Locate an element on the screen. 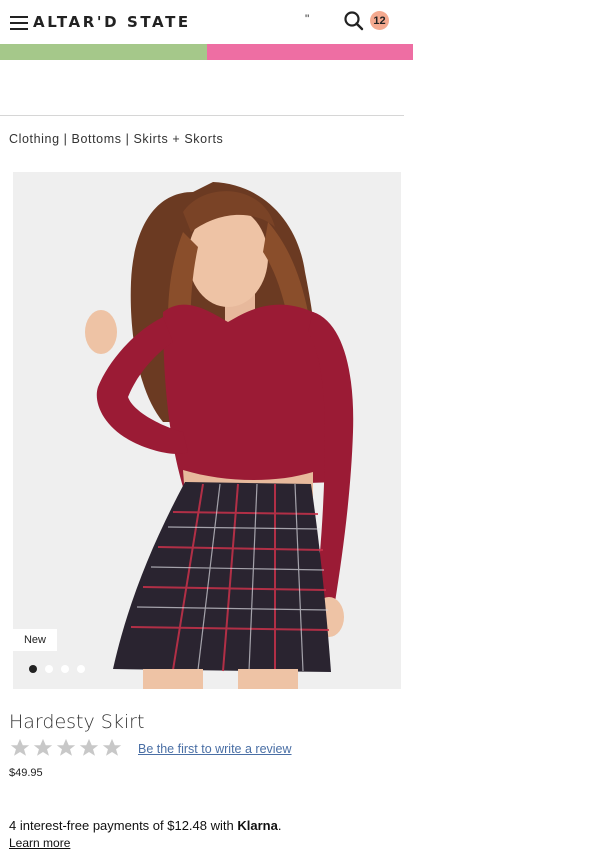 This screenshot has width=595, height=850. breadcrumb: Clothing | Bottoms | Skirts + Skorts is located at coordinates (116, 139).